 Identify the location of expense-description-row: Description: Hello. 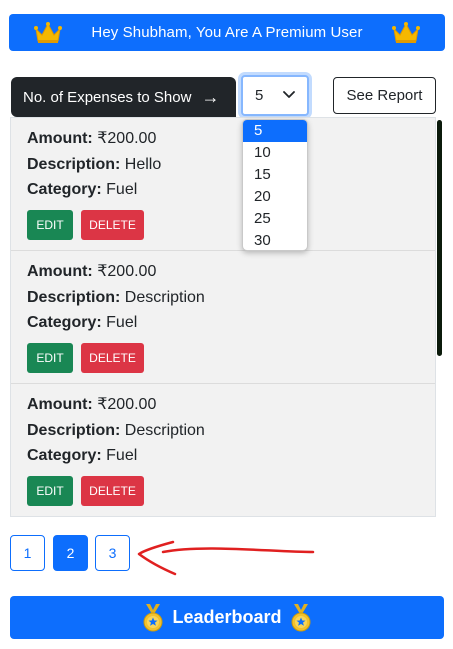
(94, 164).